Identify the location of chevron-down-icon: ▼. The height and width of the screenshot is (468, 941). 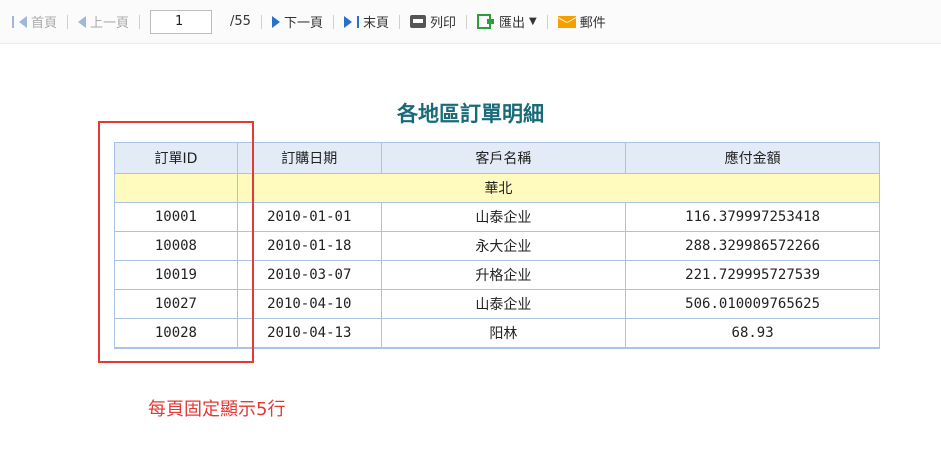
(533, 21).